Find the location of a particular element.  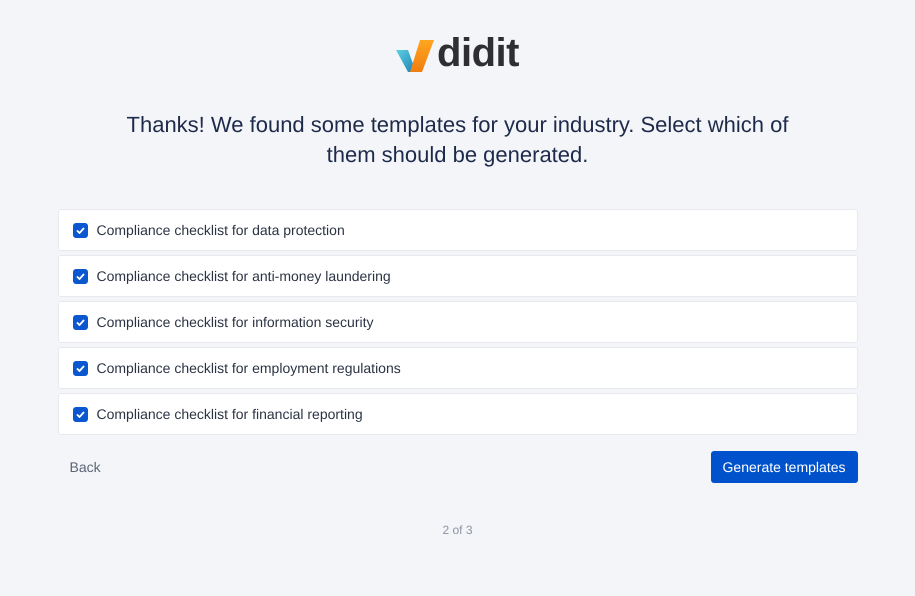

template-label: Compliance checklist for data protection is located at coordinates (220, 230).